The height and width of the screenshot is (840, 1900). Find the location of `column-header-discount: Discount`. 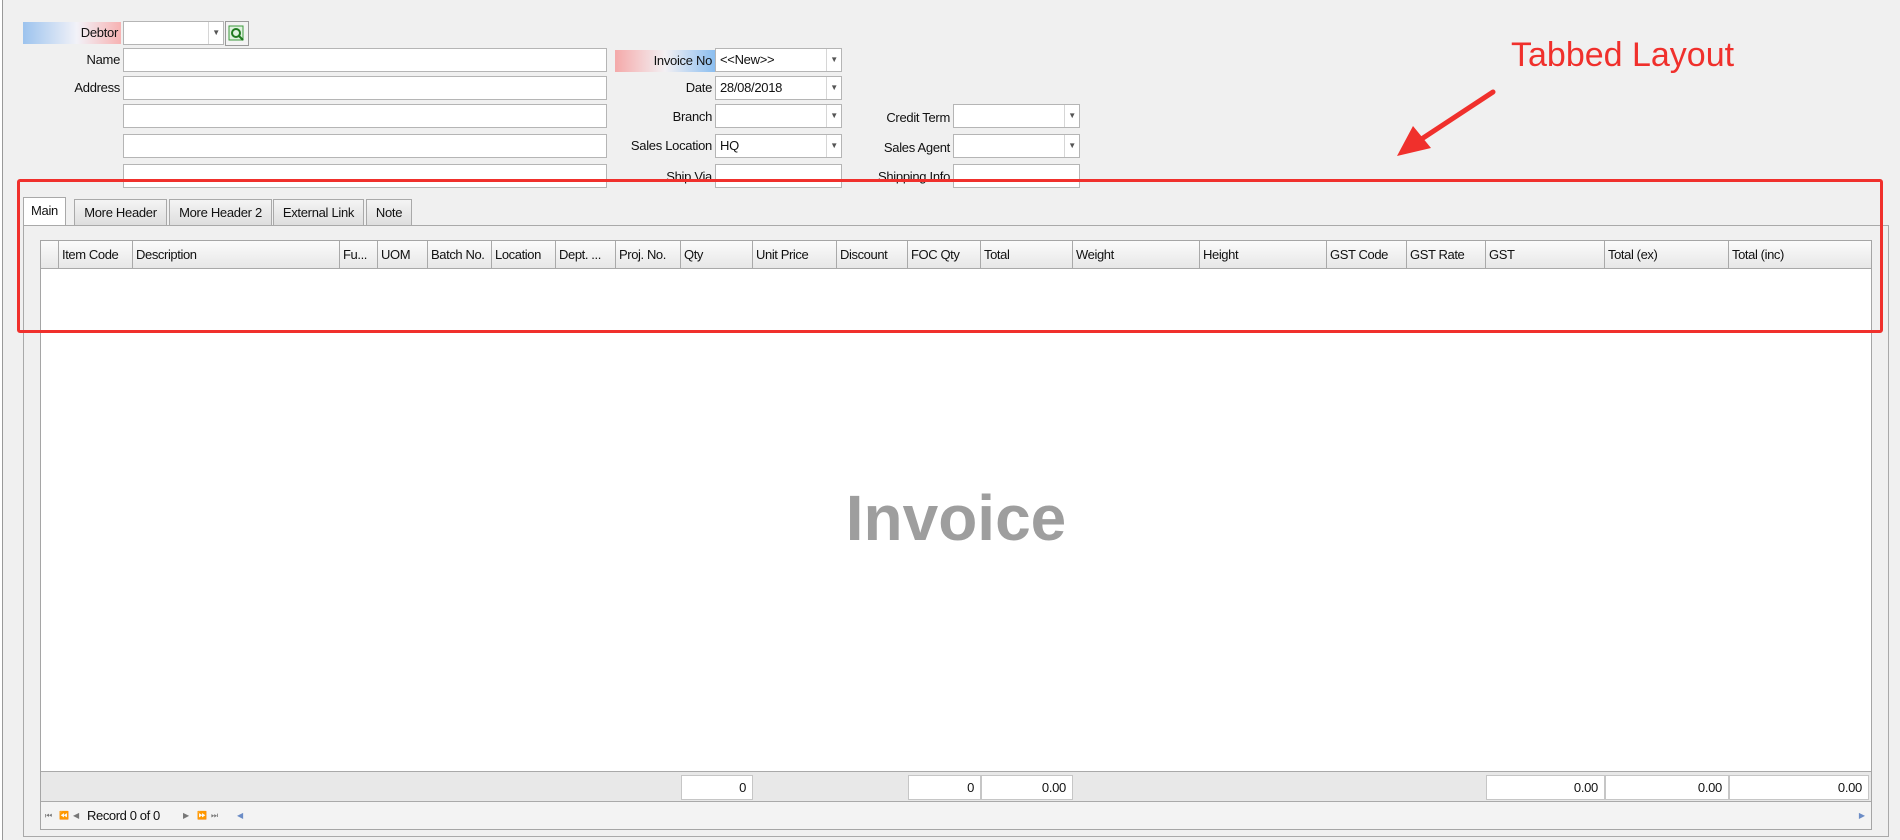

column-header-discount: Discount is located at coordinates (872, 254).